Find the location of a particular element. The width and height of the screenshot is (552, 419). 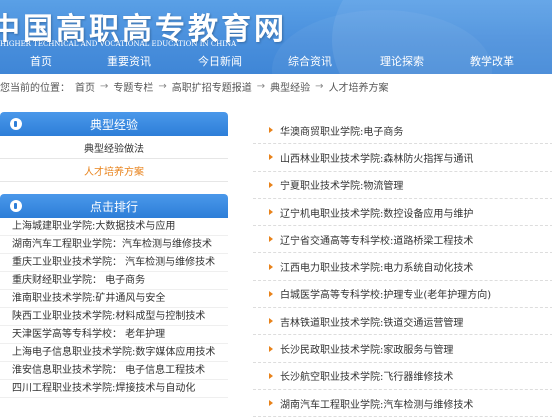

list-item: 山西林业职业技术学院:森林防火指挥与通讯 is located at coordinates (402, 158).